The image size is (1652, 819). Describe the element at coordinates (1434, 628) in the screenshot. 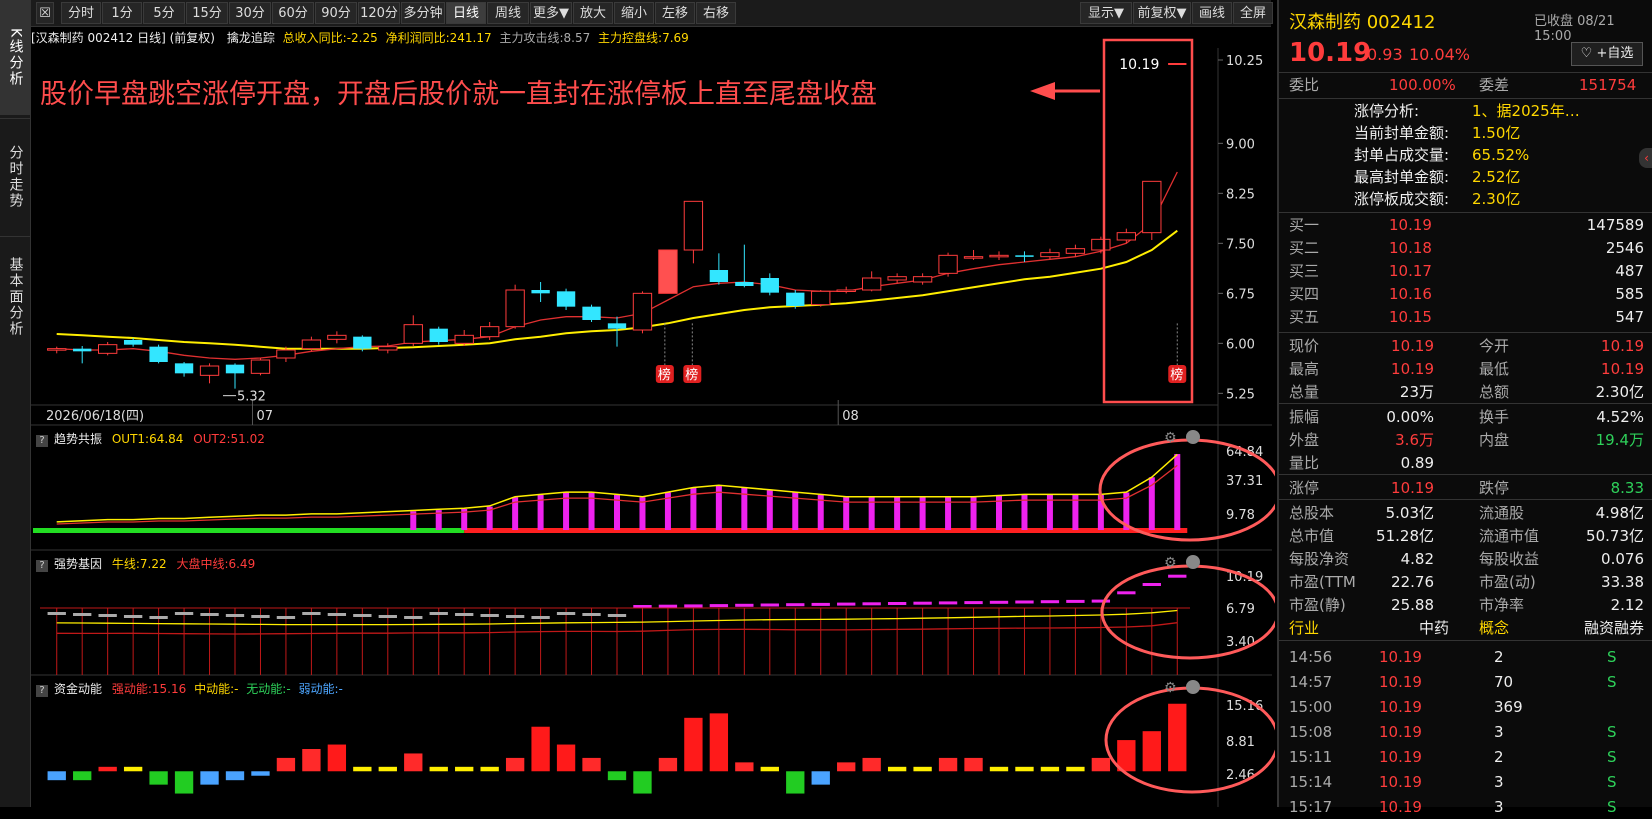

I see `industry-value: 中药` at that location.